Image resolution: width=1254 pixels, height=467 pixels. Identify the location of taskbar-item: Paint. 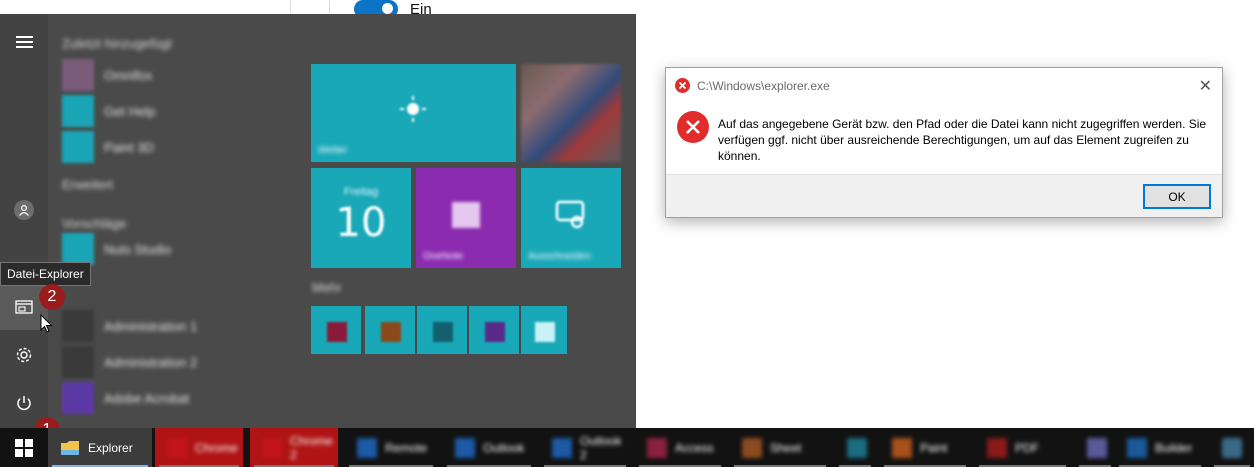
(925, 447).